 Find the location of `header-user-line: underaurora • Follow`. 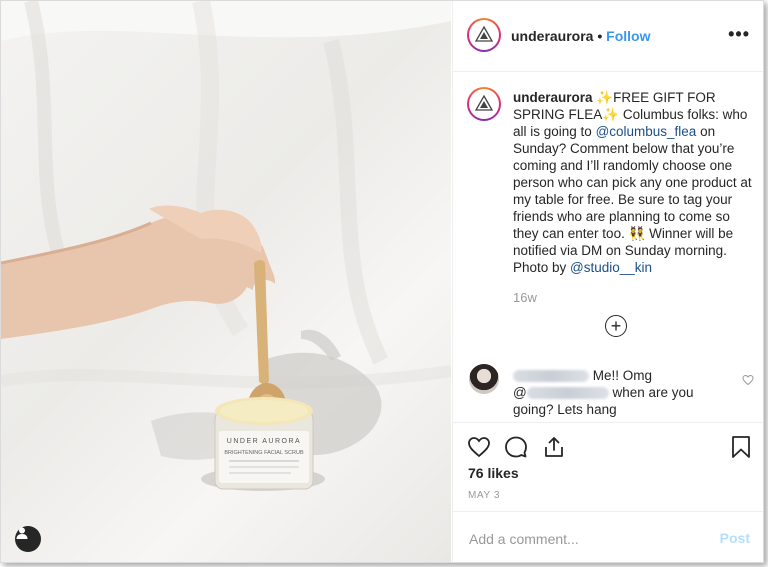

header-user-line: underaurora • Follow is located at coordinates (580, 36).